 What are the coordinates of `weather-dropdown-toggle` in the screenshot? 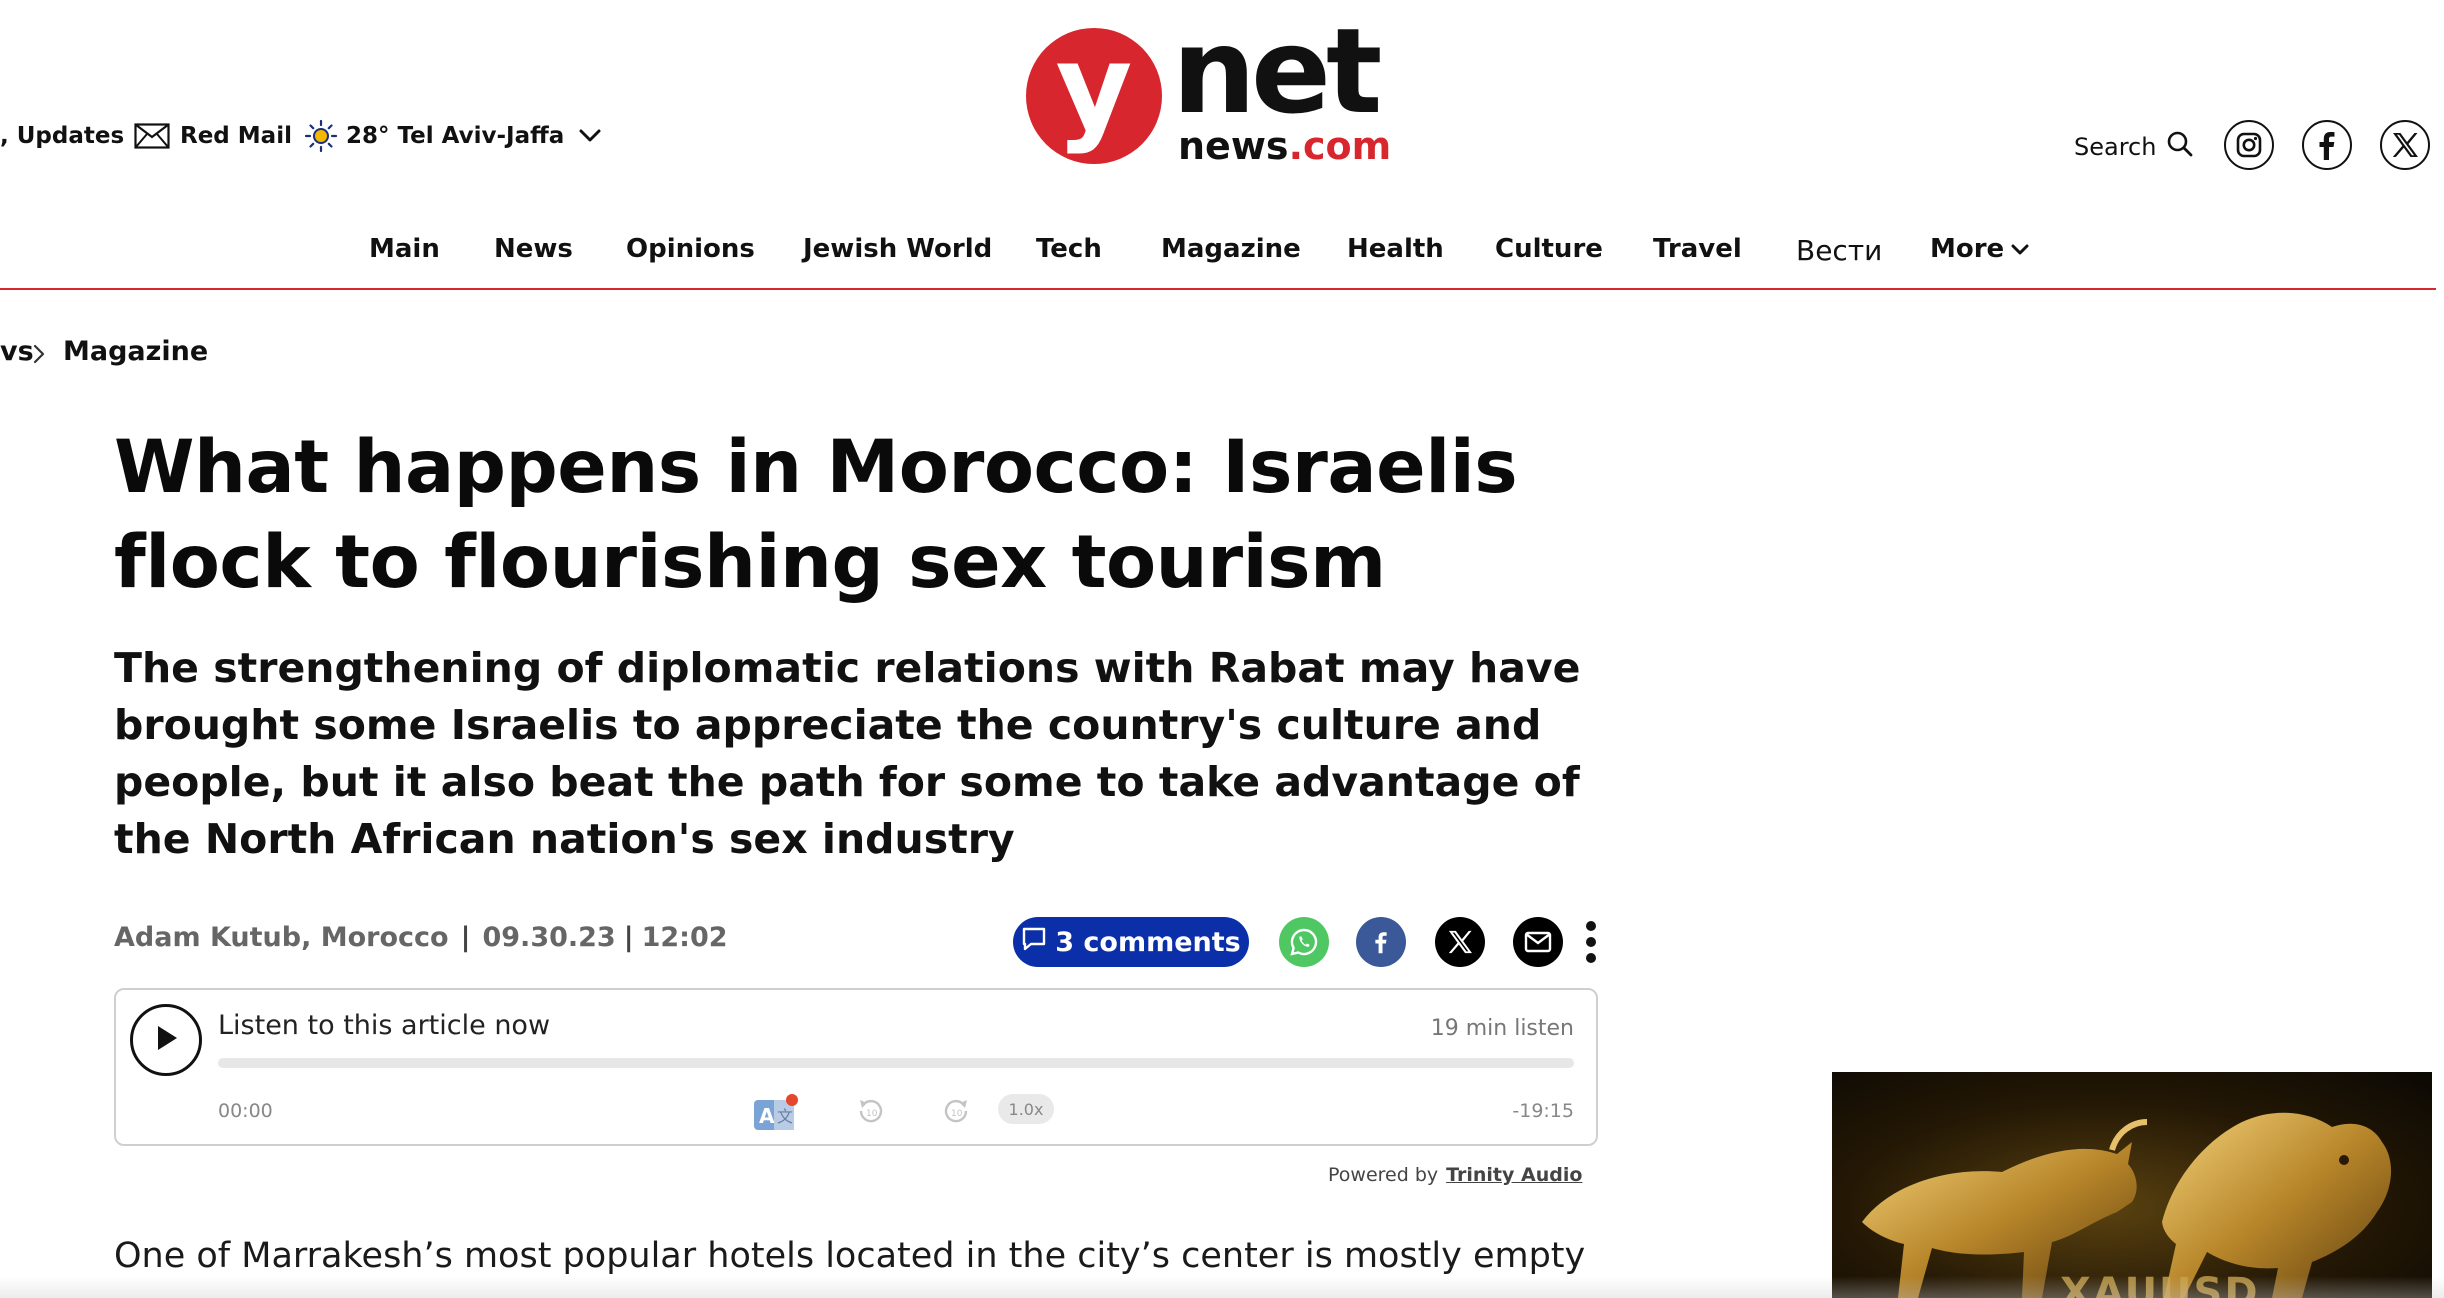 It's located at (590, 136).